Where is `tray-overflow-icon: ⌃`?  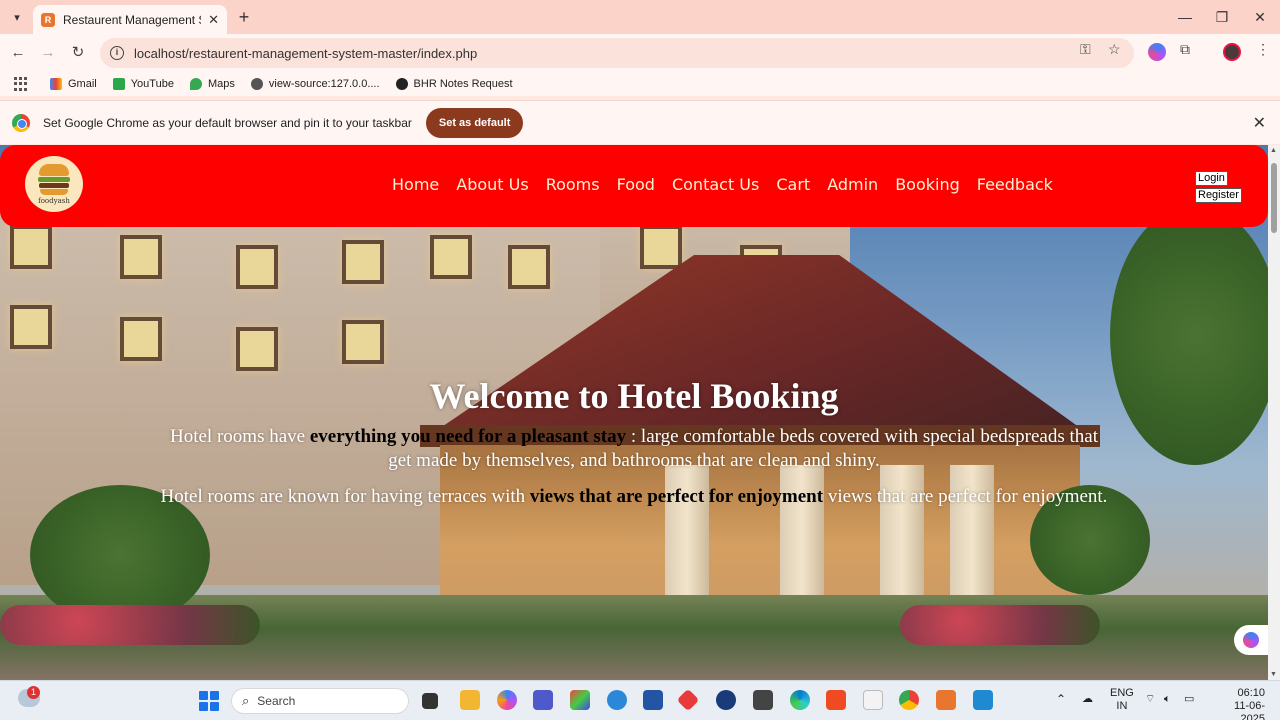 tray-overflow-icon: ⌃ is located at coordinates (1061, 699).